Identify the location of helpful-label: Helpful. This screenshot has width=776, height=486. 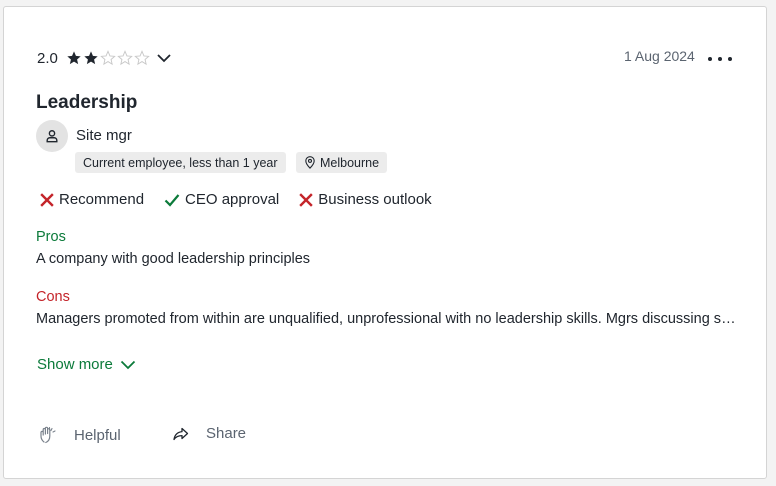
(97, 435).